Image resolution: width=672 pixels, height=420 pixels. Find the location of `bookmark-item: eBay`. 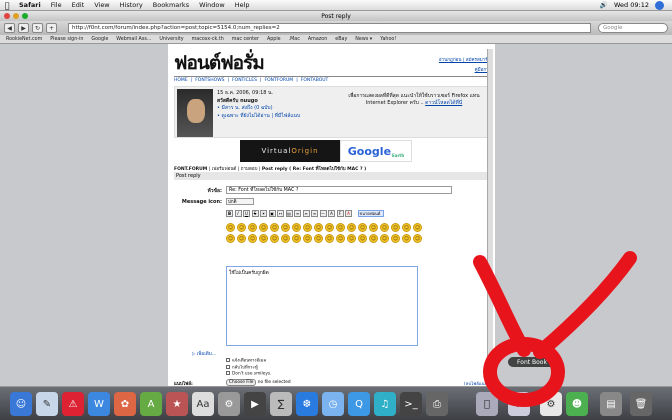

bookmark-item: eBay is located at coordinates (341, 39).